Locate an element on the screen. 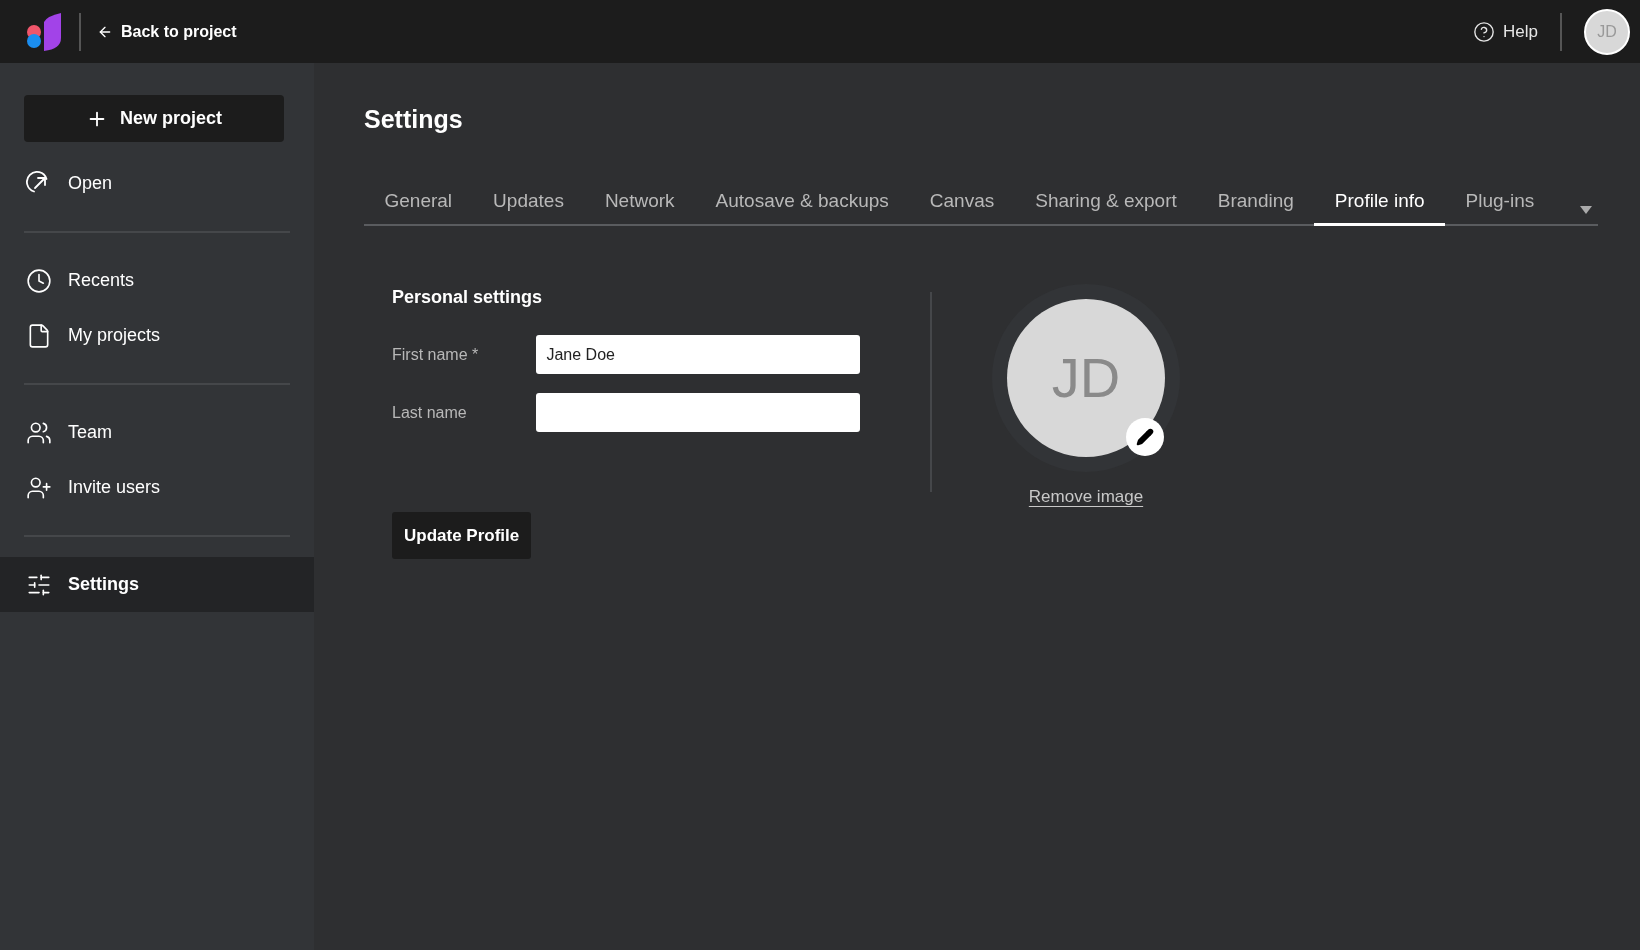  edit-avatar-button is located at coordinates (1145, 437).